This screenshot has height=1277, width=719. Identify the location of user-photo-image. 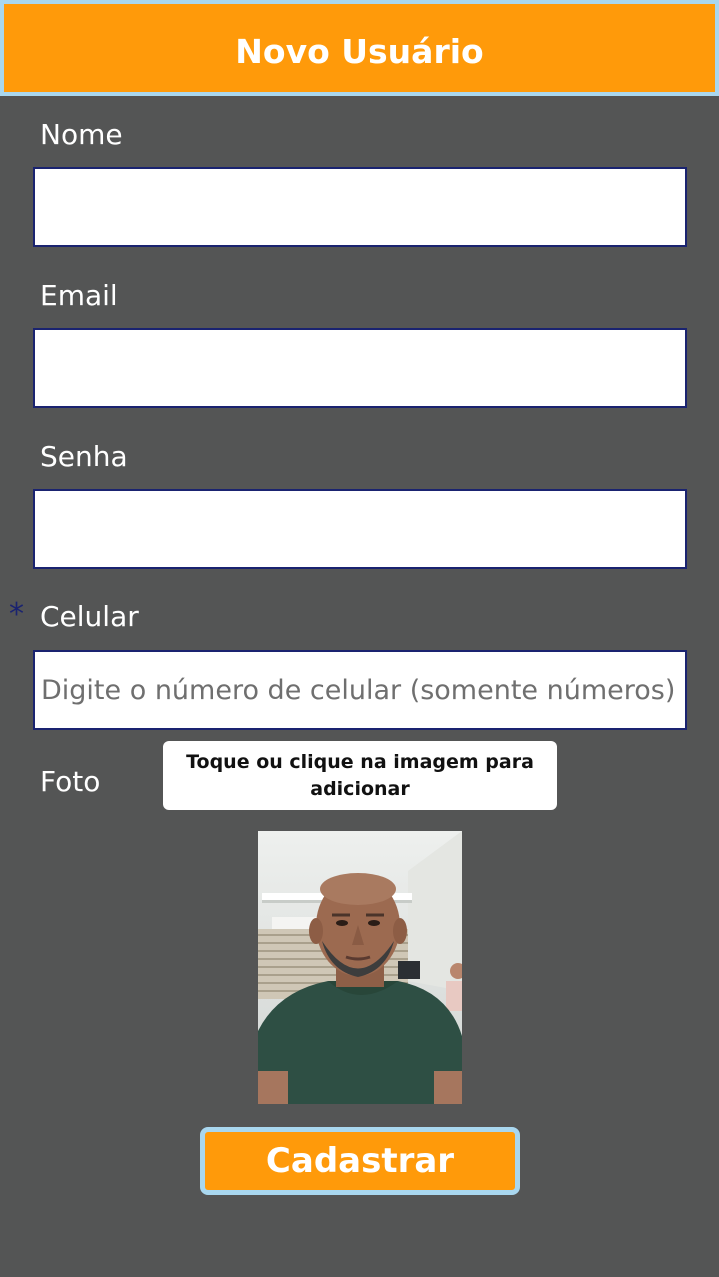
(360, 967).